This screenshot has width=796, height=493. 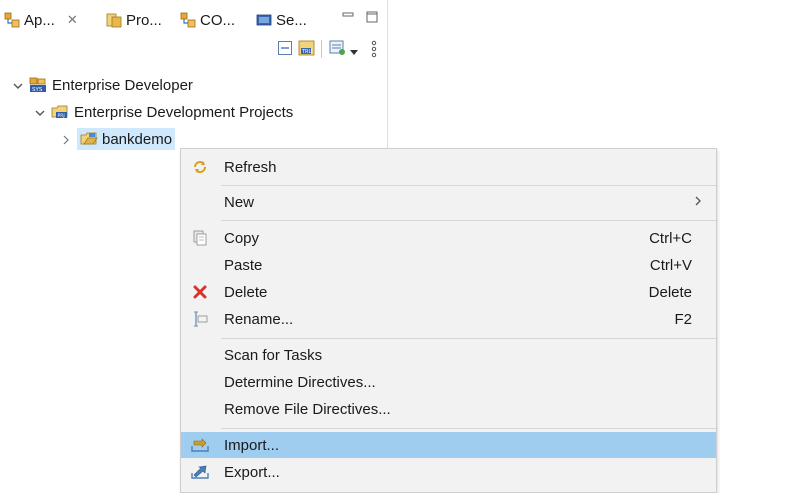 I want to click on minimize-icon, so click(x=348, y=17).